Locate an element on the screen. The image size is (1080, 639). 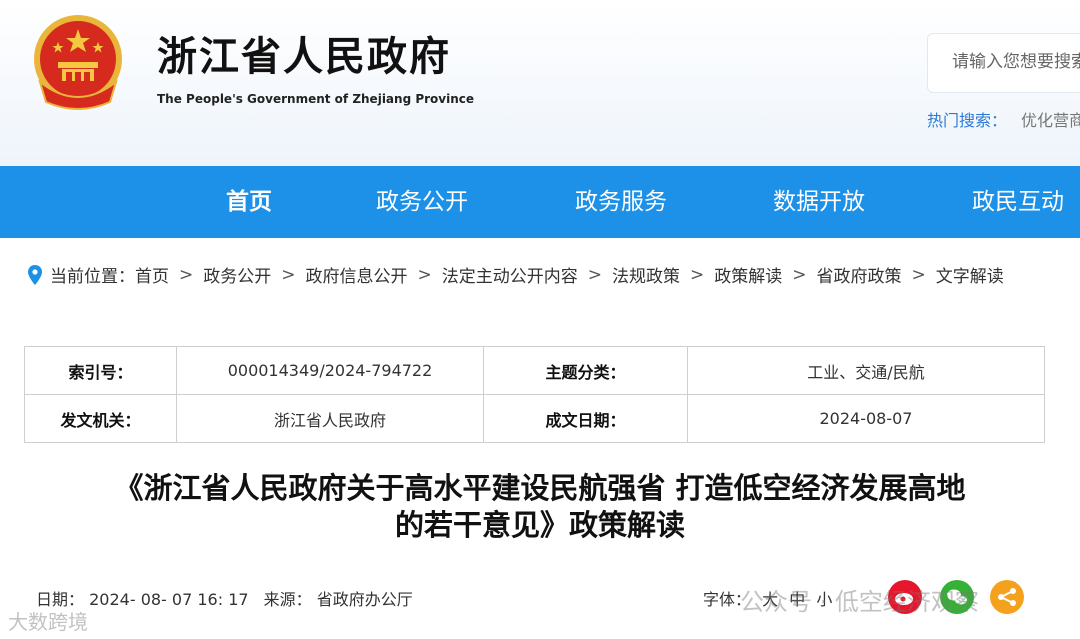
nav-item-gov-affairs-public: 政务公开 is located at coordinates (422, 202).